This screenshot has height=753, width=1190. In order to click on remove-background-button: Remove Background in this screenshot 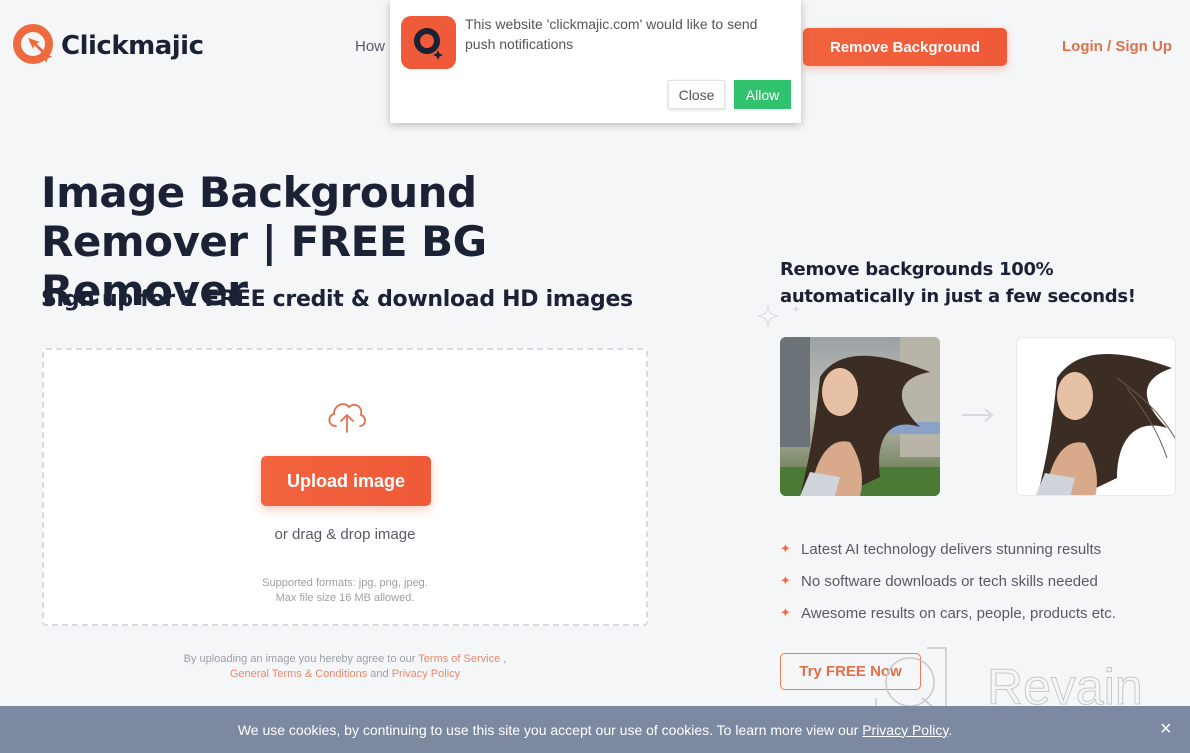, I will do `click(905, 47)`.